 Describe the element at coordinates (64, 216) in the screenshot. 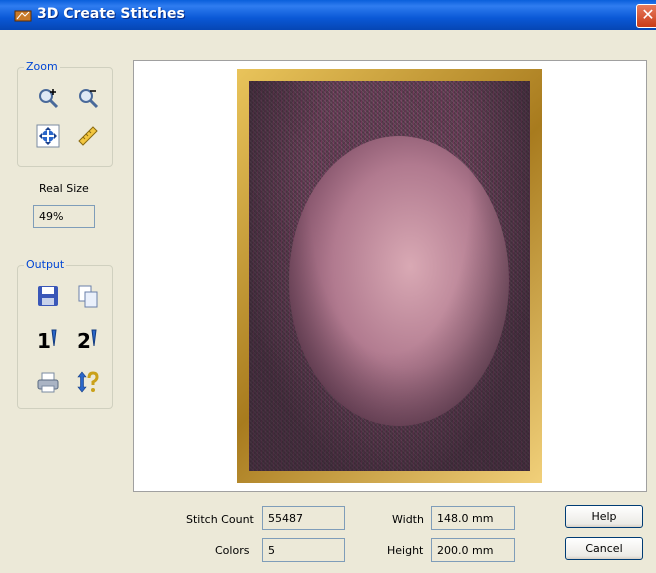

I see `real-size-value: 49%` at that location.